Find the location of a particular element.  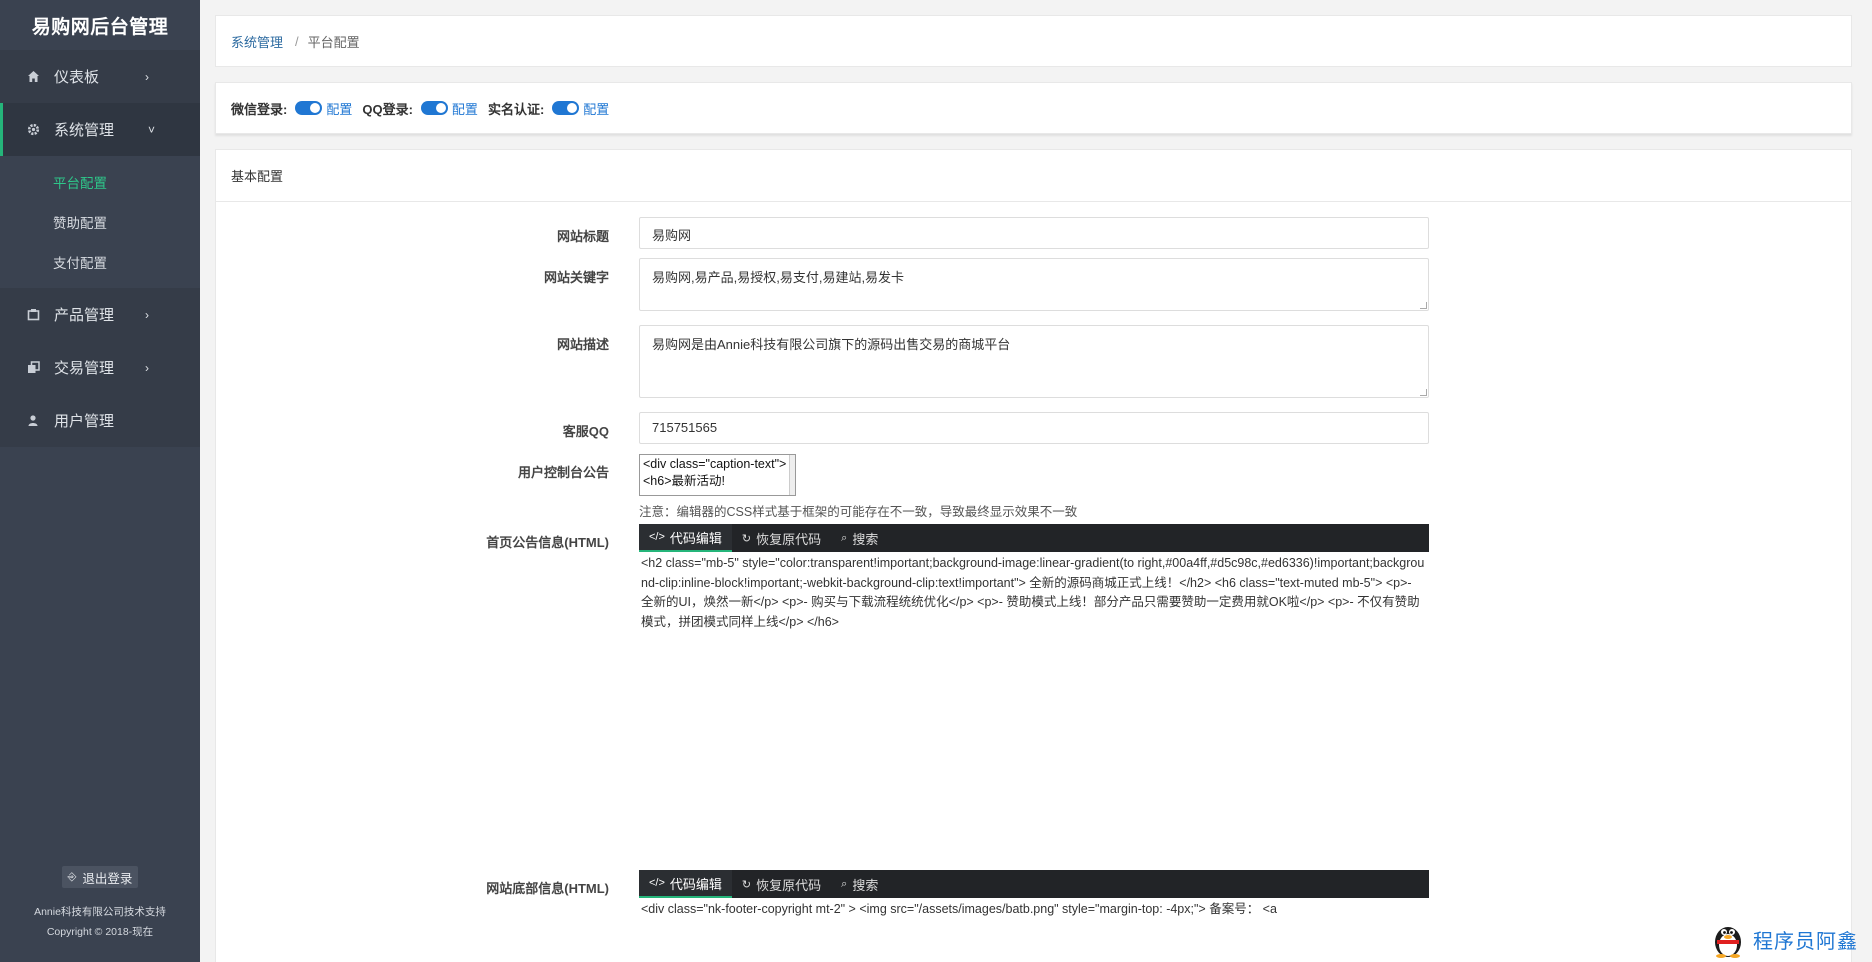

brand-title: 易购网后台管理 is located at coordinates (100, 27).